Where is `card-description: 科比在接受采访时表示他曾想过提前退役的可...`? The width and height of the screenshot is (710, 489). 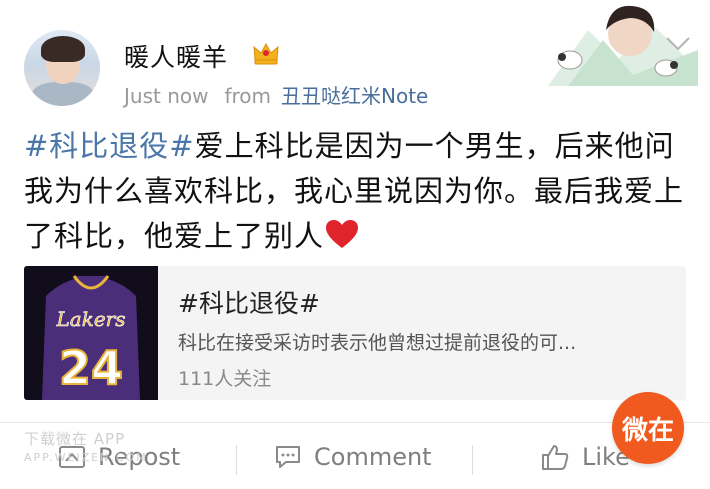 card-description: 科比在接受采访时表示他曾想过提前退役的可... is located at coordinates (377, 343).